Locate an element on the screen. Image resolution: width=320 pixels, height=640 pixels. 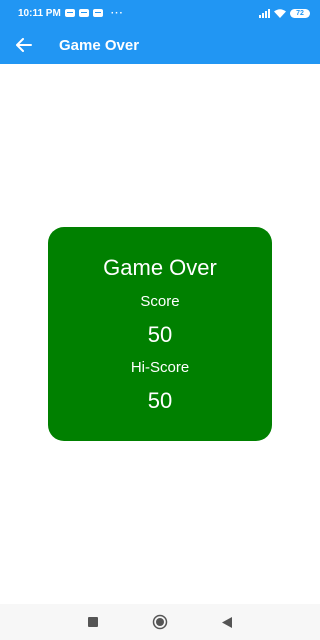
app-bar: Game Over is located at coordinates (160, 45).